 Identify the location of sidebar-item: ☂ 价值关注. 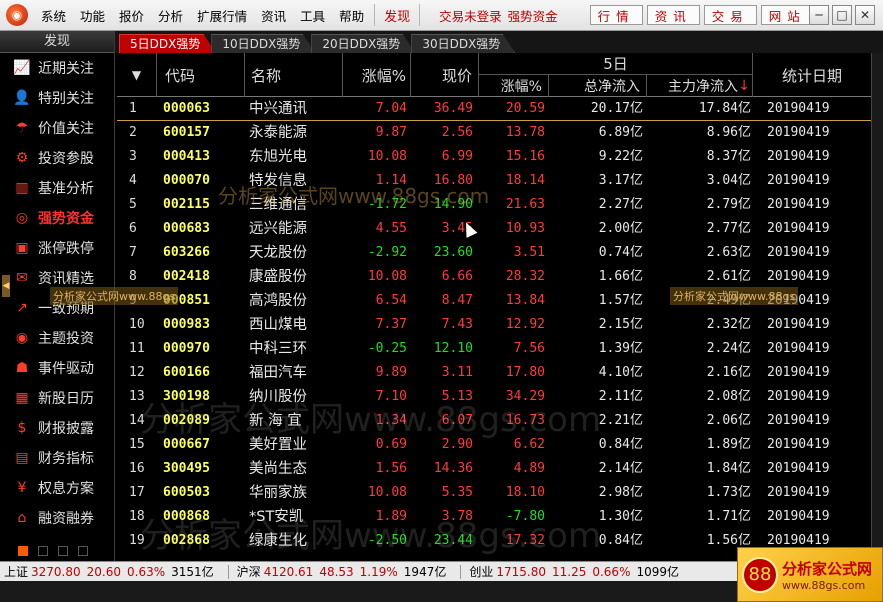
(57, 128).